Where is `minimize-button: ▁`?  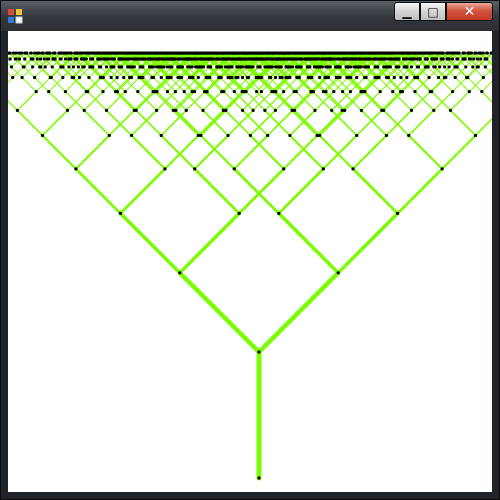 minimize-button: ▁ is located at coordinates (407, 11).